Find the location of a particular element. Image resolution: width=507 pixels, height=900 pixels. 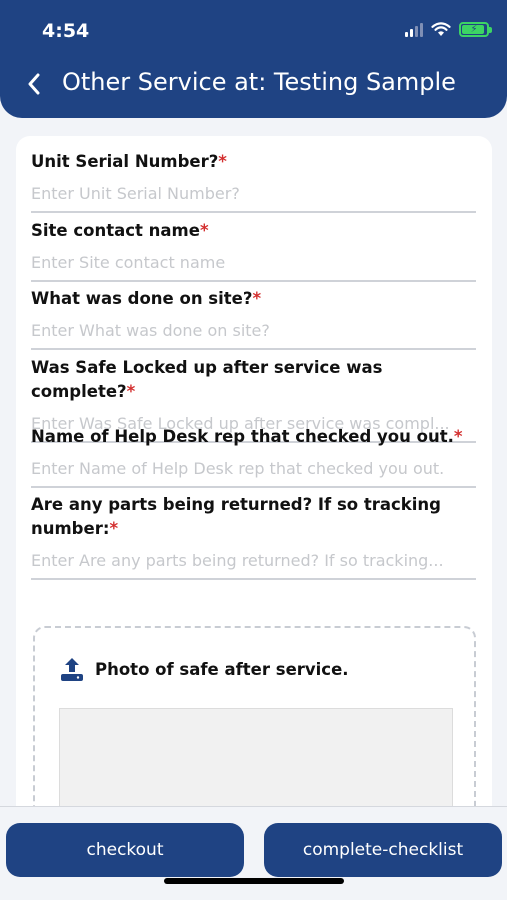

parts-returned-input is located at coordinates (253, 560).